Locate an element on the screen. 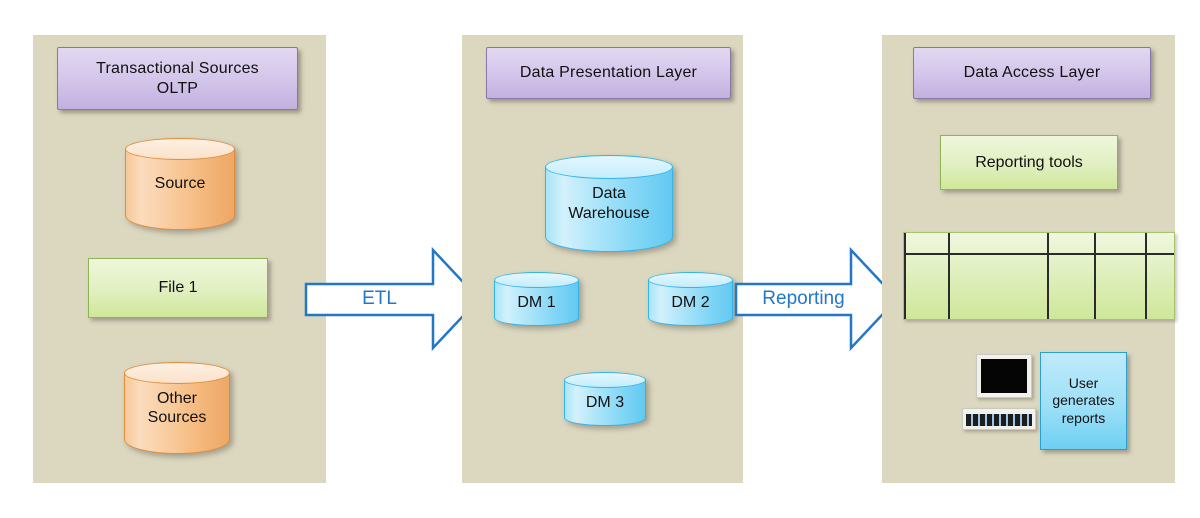 This screenshot has height=518, width=1200. cylinder-label: DM 2 is located at coordinates (690, 303).